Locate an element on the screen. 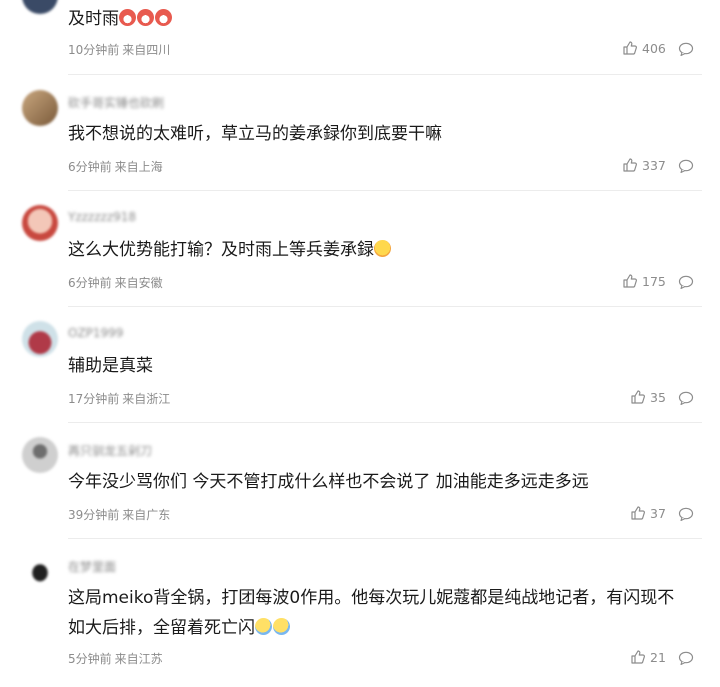 The image size is (720, 687). location: 来自上海 is located at coordinates (138, 167).